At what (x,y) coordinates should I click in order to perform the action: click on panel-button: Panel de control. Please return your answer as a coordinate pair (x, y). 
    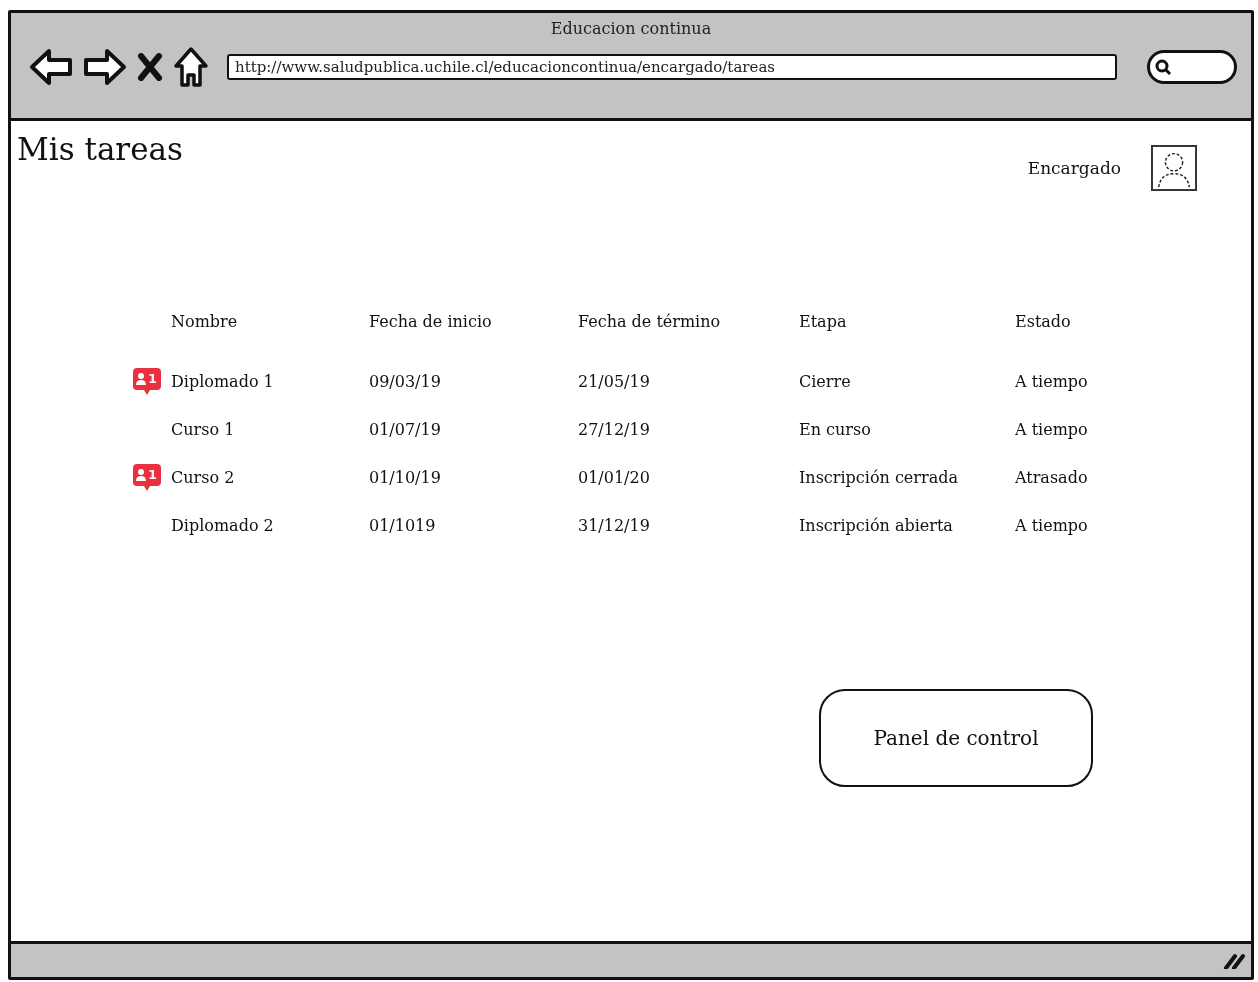
    Looking at the image, I should click on (956, 738).